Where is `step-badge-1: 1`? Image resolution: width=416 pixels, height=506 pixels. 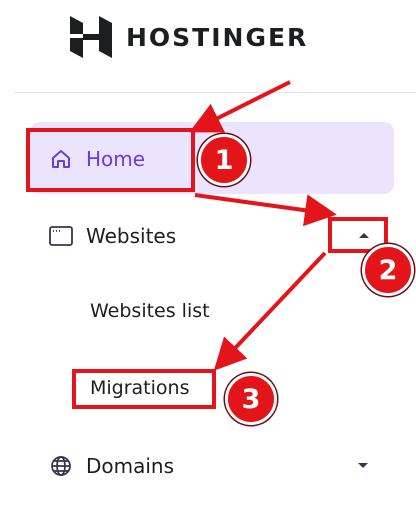
step-badge-1: 1 is located at coordinates (224, 160).